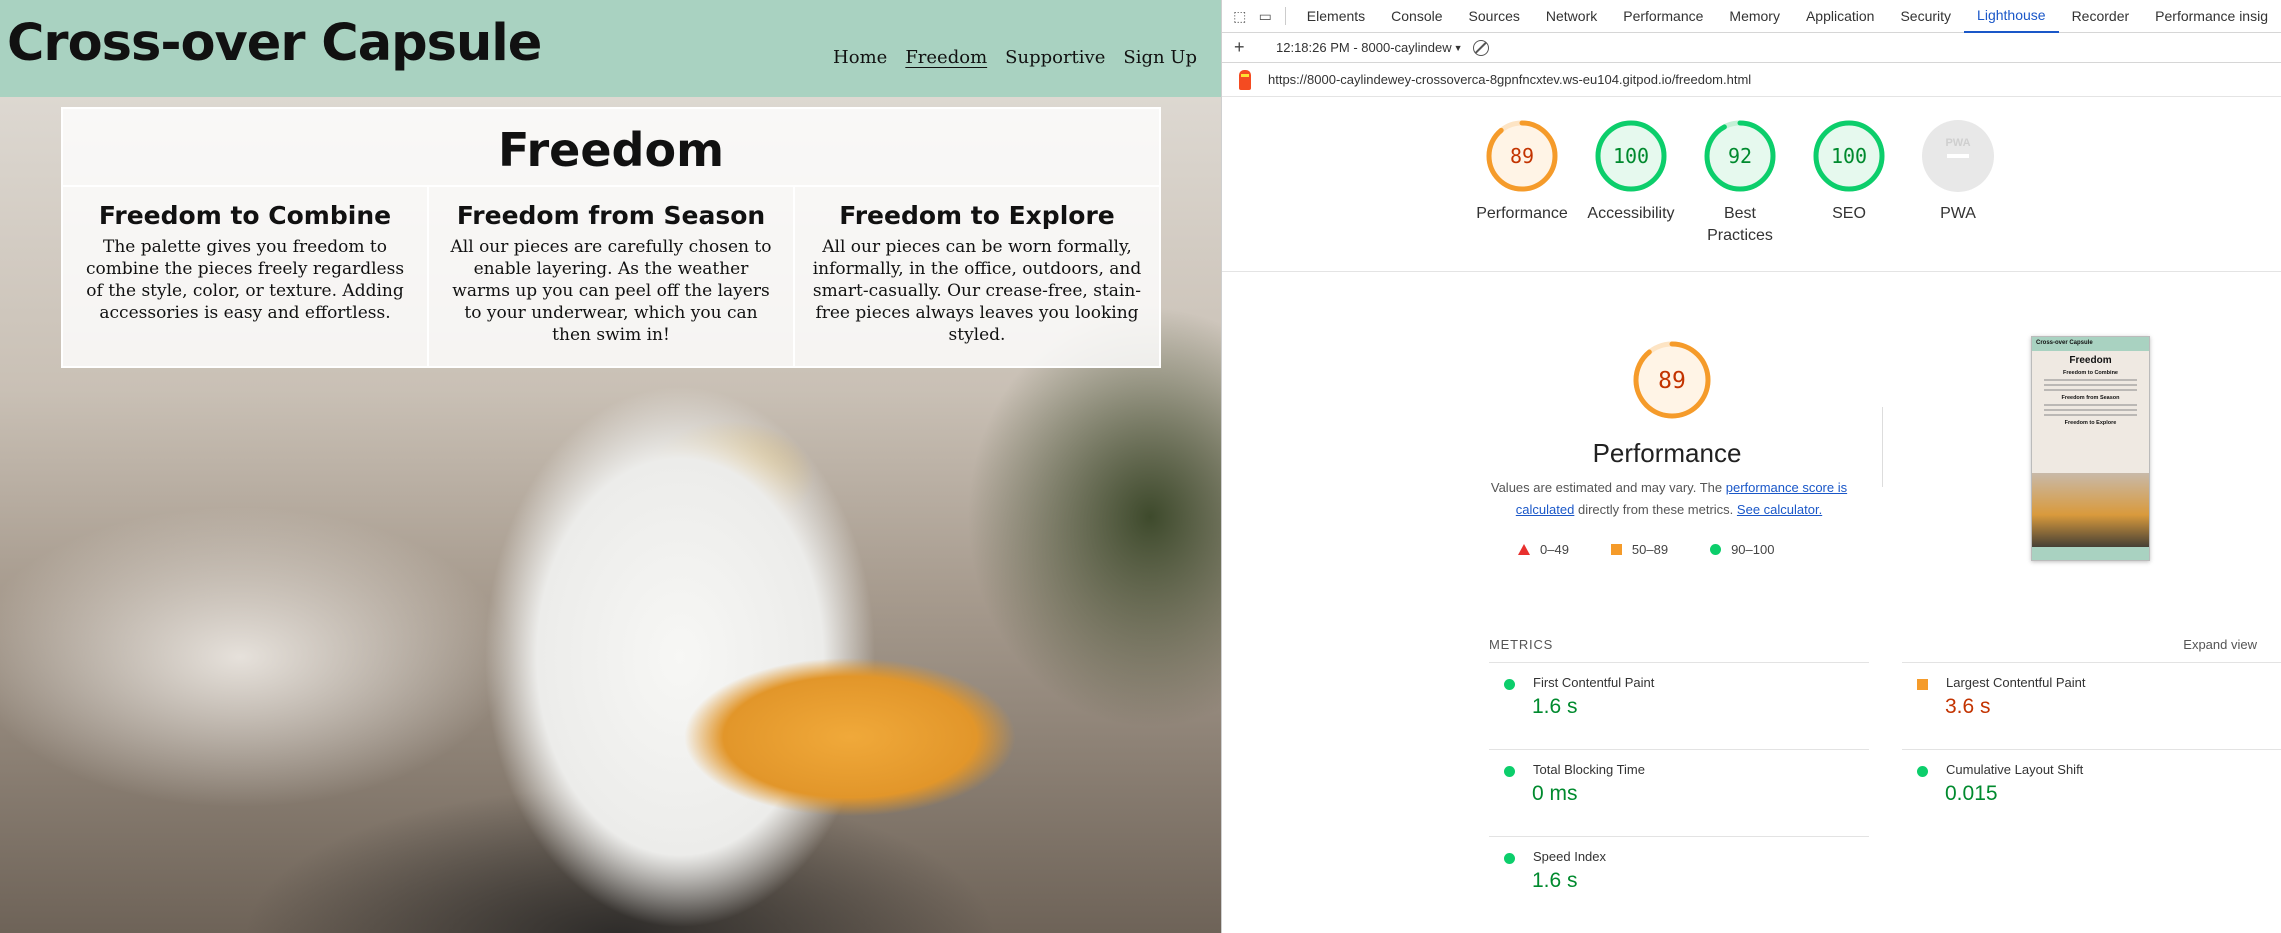 This screenshot has height=933, width=2281. I want to click on gauge-pwa: PWA PWA, so click(1958, 172).